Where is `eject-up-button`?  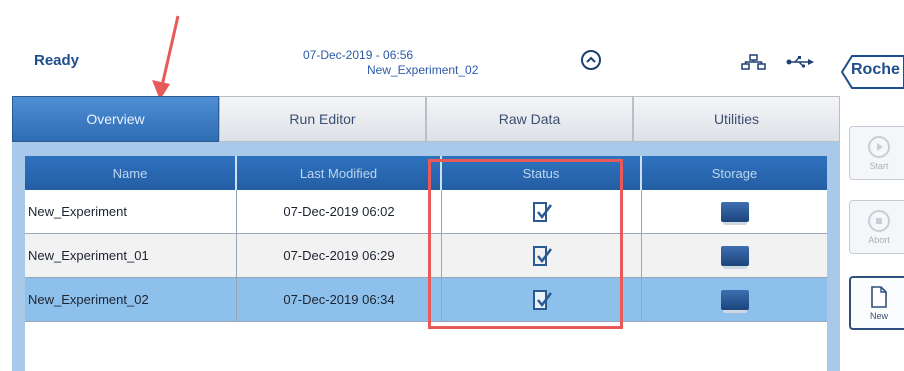 eject-up-button is located at coordinates (591, 60).